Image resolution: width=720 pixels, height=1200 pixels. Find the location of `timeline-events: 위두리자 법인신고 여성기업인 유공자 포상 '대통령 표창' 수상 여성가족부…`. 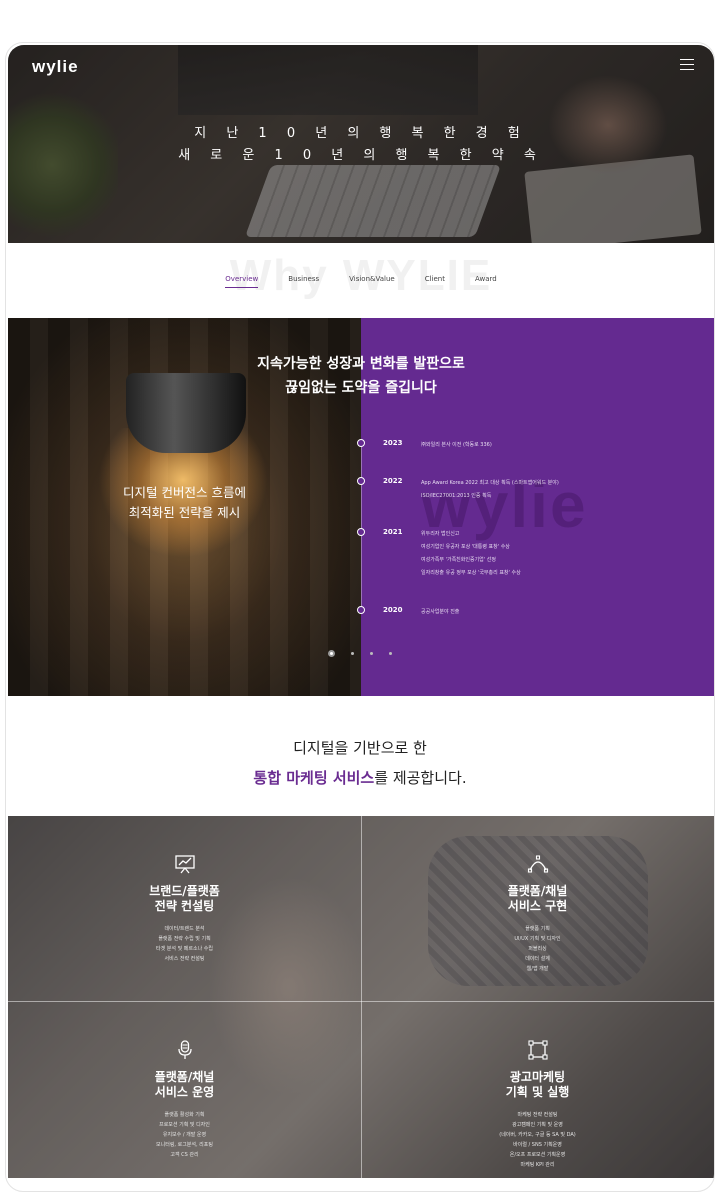

timeline-events: 위두리자 법인신고 여성기업인 유공자 포상 '대통령 표창' 수상 여성가족부… is located at coordinates (471, 553).